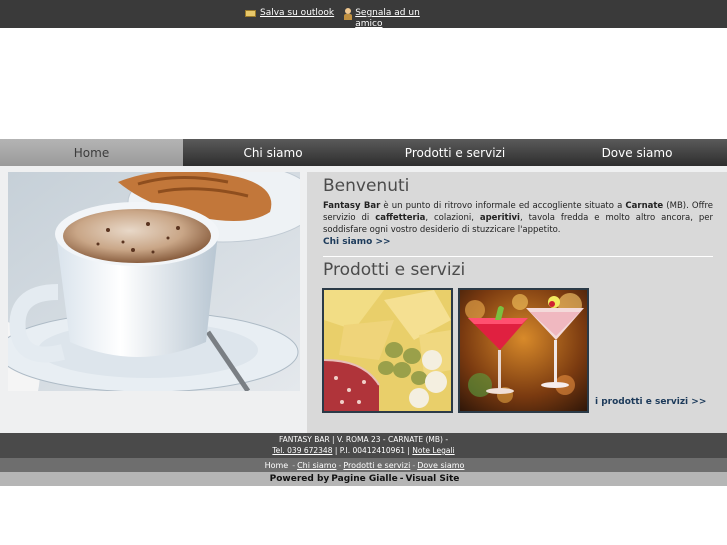 The height and width of the screenshot is (545, 727). What do you see at coordinates (273, 152) in the screenshot?
I see `nav-item-chi-siamo: Chi siamo` at bounding box center [273, 152].